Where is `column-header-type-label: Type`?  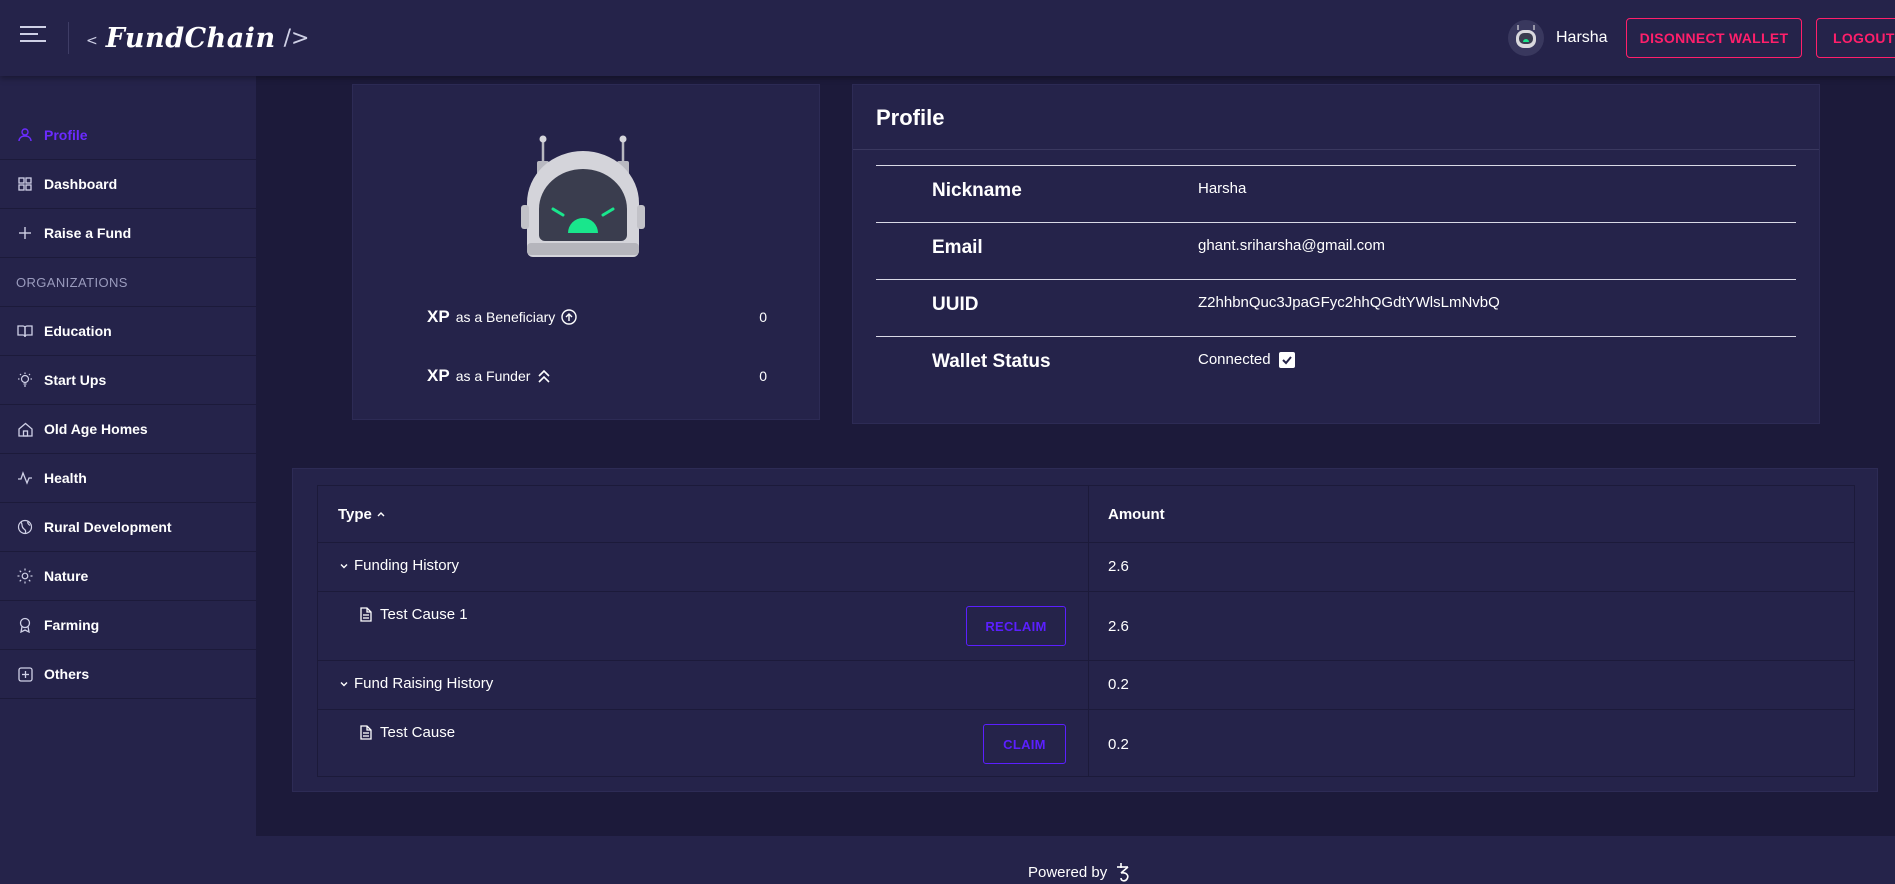 column-header-type-label: Type is located at coordinates (355, 514).